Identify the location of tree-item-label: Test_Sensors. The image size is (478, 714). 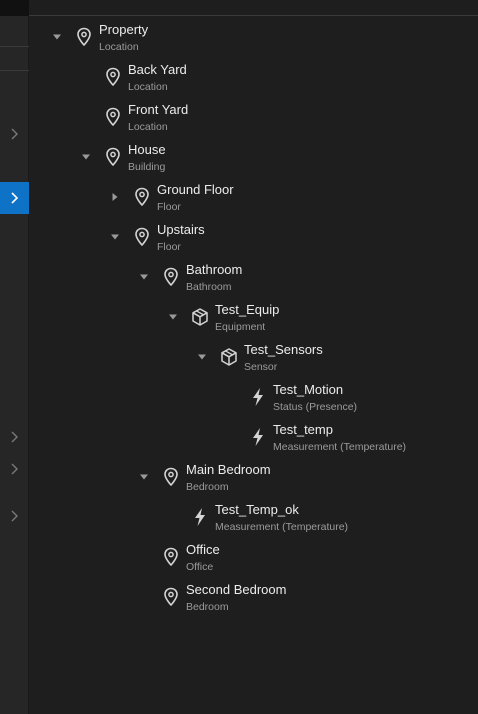
(283, 349).